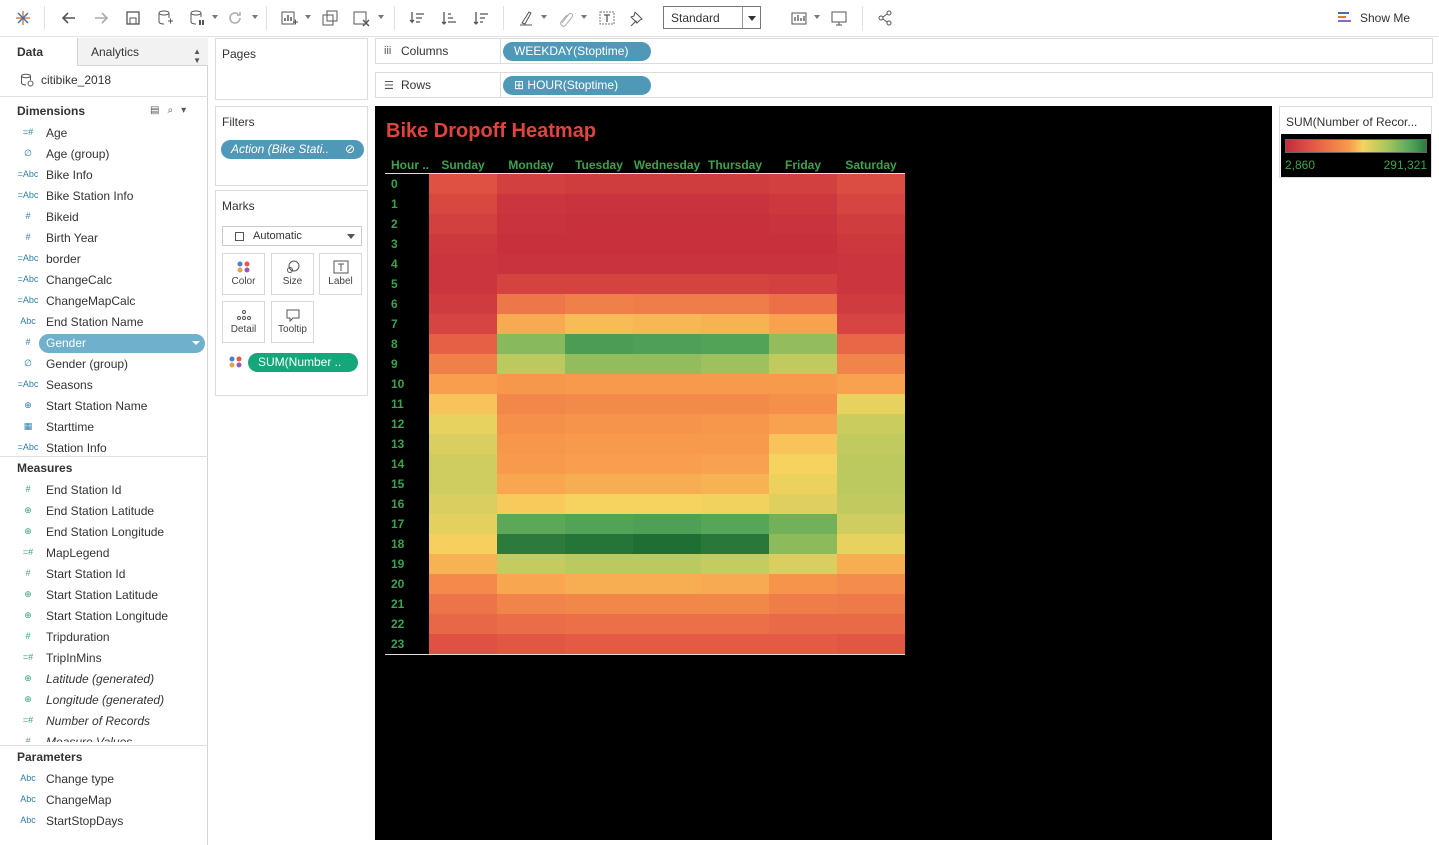 The height and width of the screenshot is (845, 1439). What do you see at coordinates (133, 18) in the screenshot?
I see `save-icon` at bounding box center [133, 18].